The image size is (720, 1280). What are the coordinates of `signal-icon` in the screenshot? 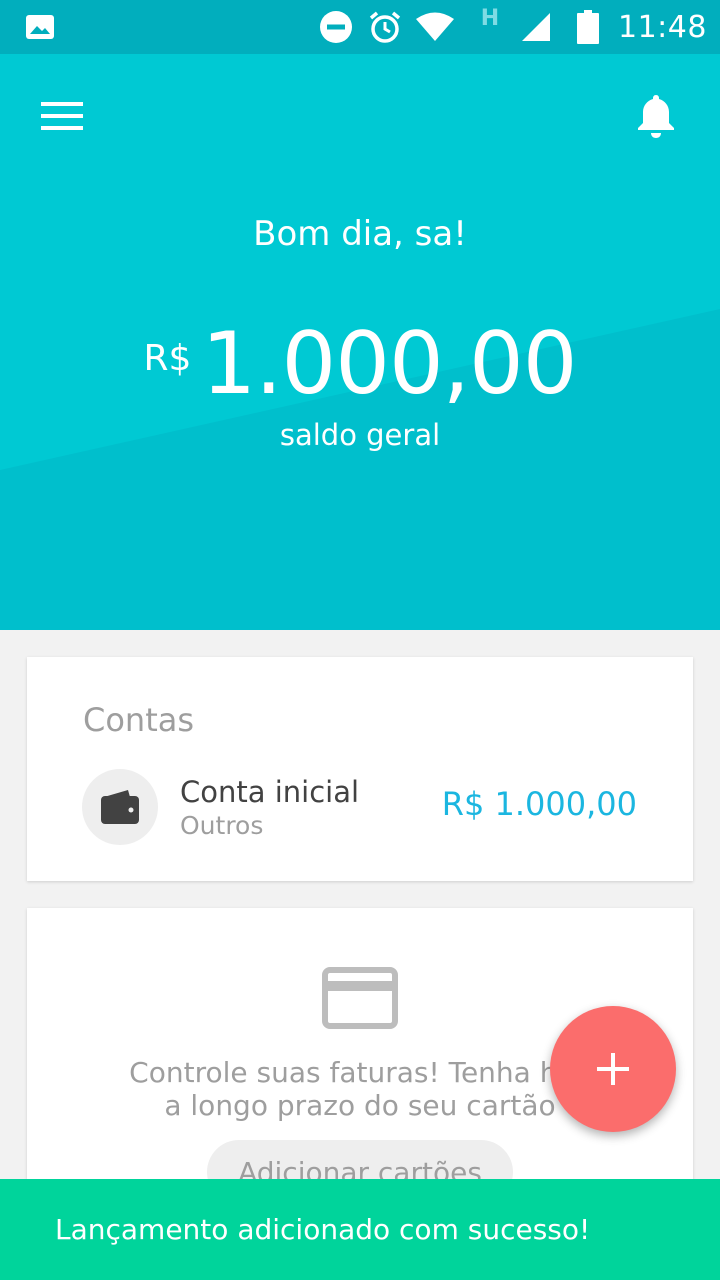 It's located at (536, 27).